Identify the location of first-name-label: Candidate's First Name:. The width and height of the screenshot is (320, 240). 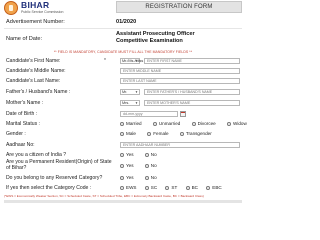
(33, 61).